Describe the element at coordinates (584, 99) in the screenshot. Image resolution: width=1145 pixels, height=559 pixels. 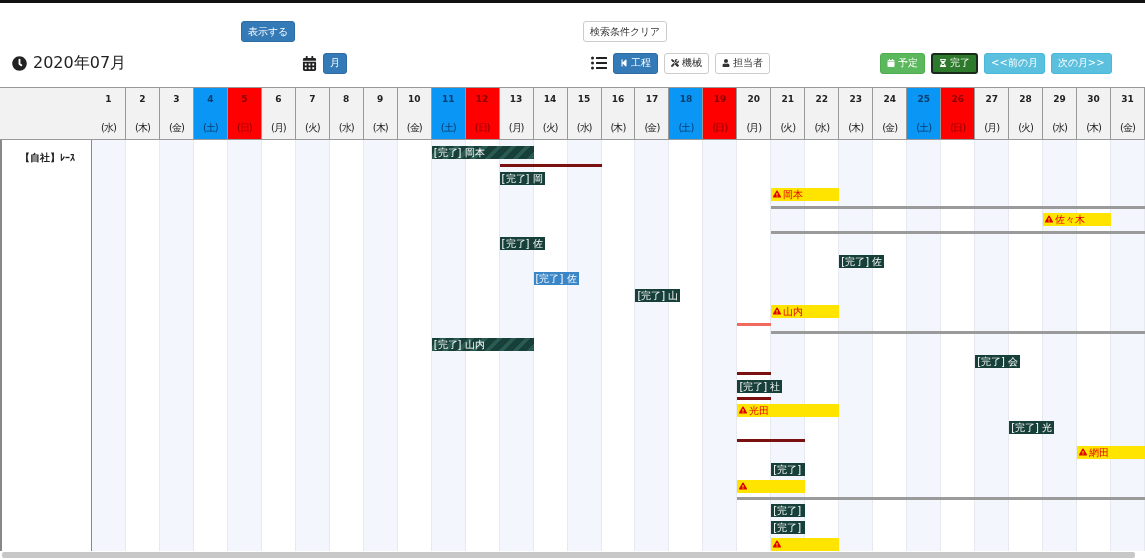
I see `day-number: 15` at that location.